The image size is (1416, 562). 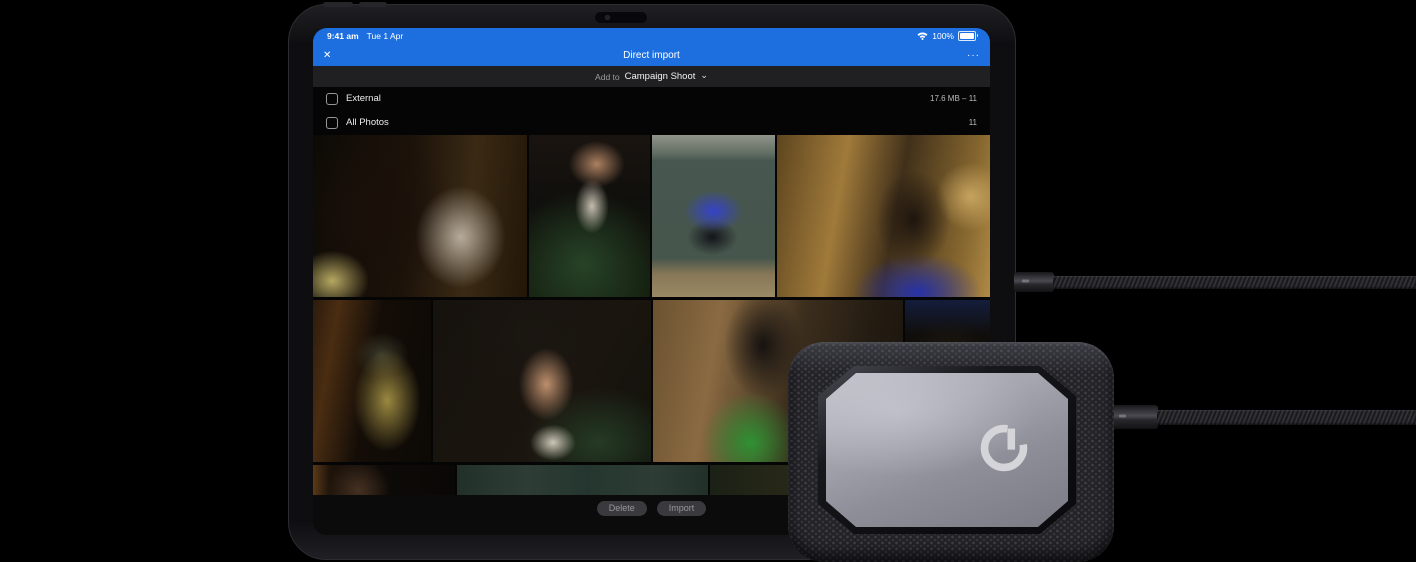 I want to click on source-label: External, so click(x=363, y=98).